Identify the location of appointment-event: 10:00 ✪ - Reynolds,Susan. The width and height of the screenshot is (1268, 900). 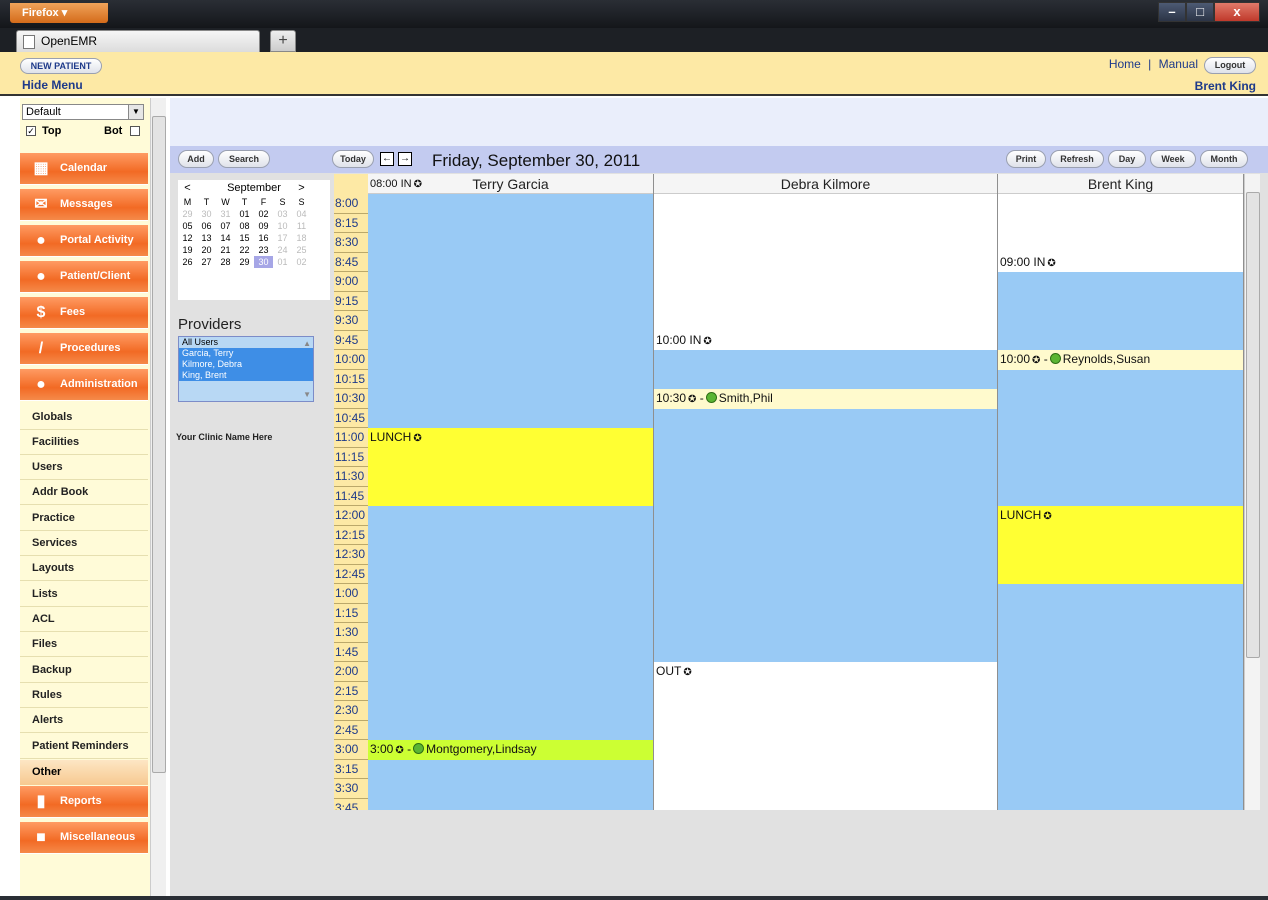
(1120, 360).